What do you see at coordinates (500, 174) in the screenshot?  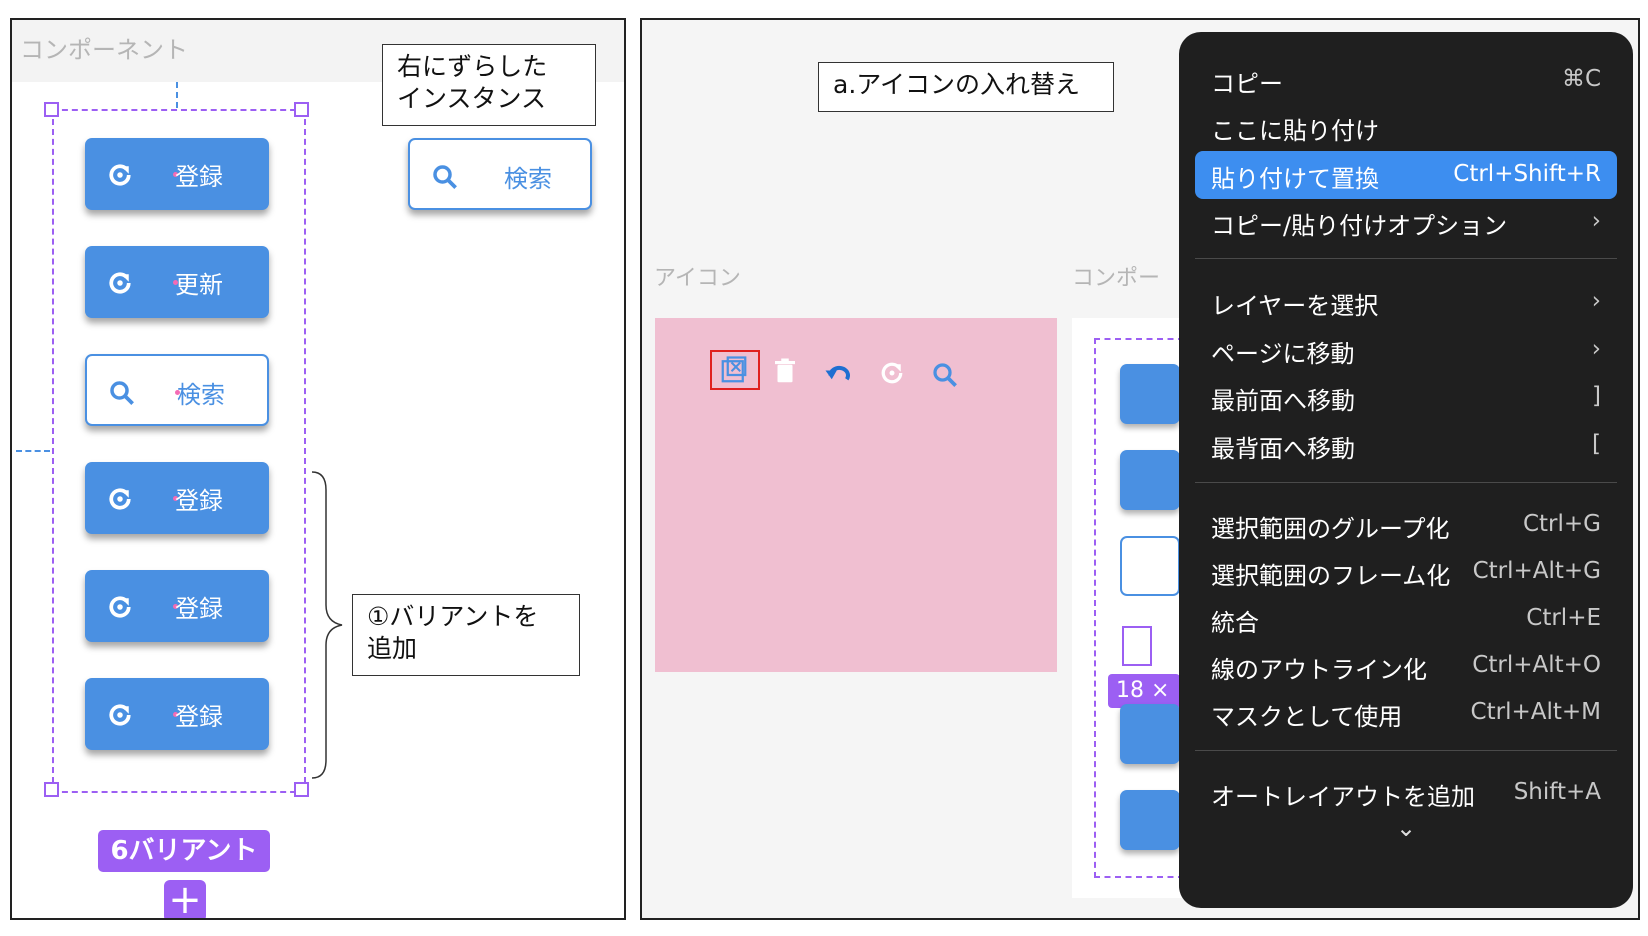 I see `search-instance-button: 検索` at bounding box center [500, 174].